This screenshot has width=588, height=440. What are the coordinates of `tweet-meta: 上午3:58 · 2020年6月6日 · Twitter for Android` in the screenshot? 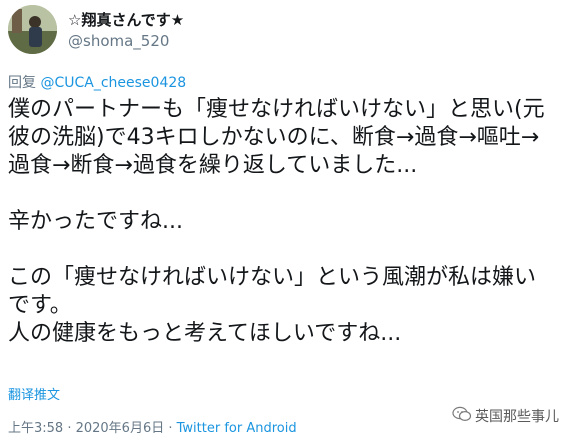 It's located at (152, 426).